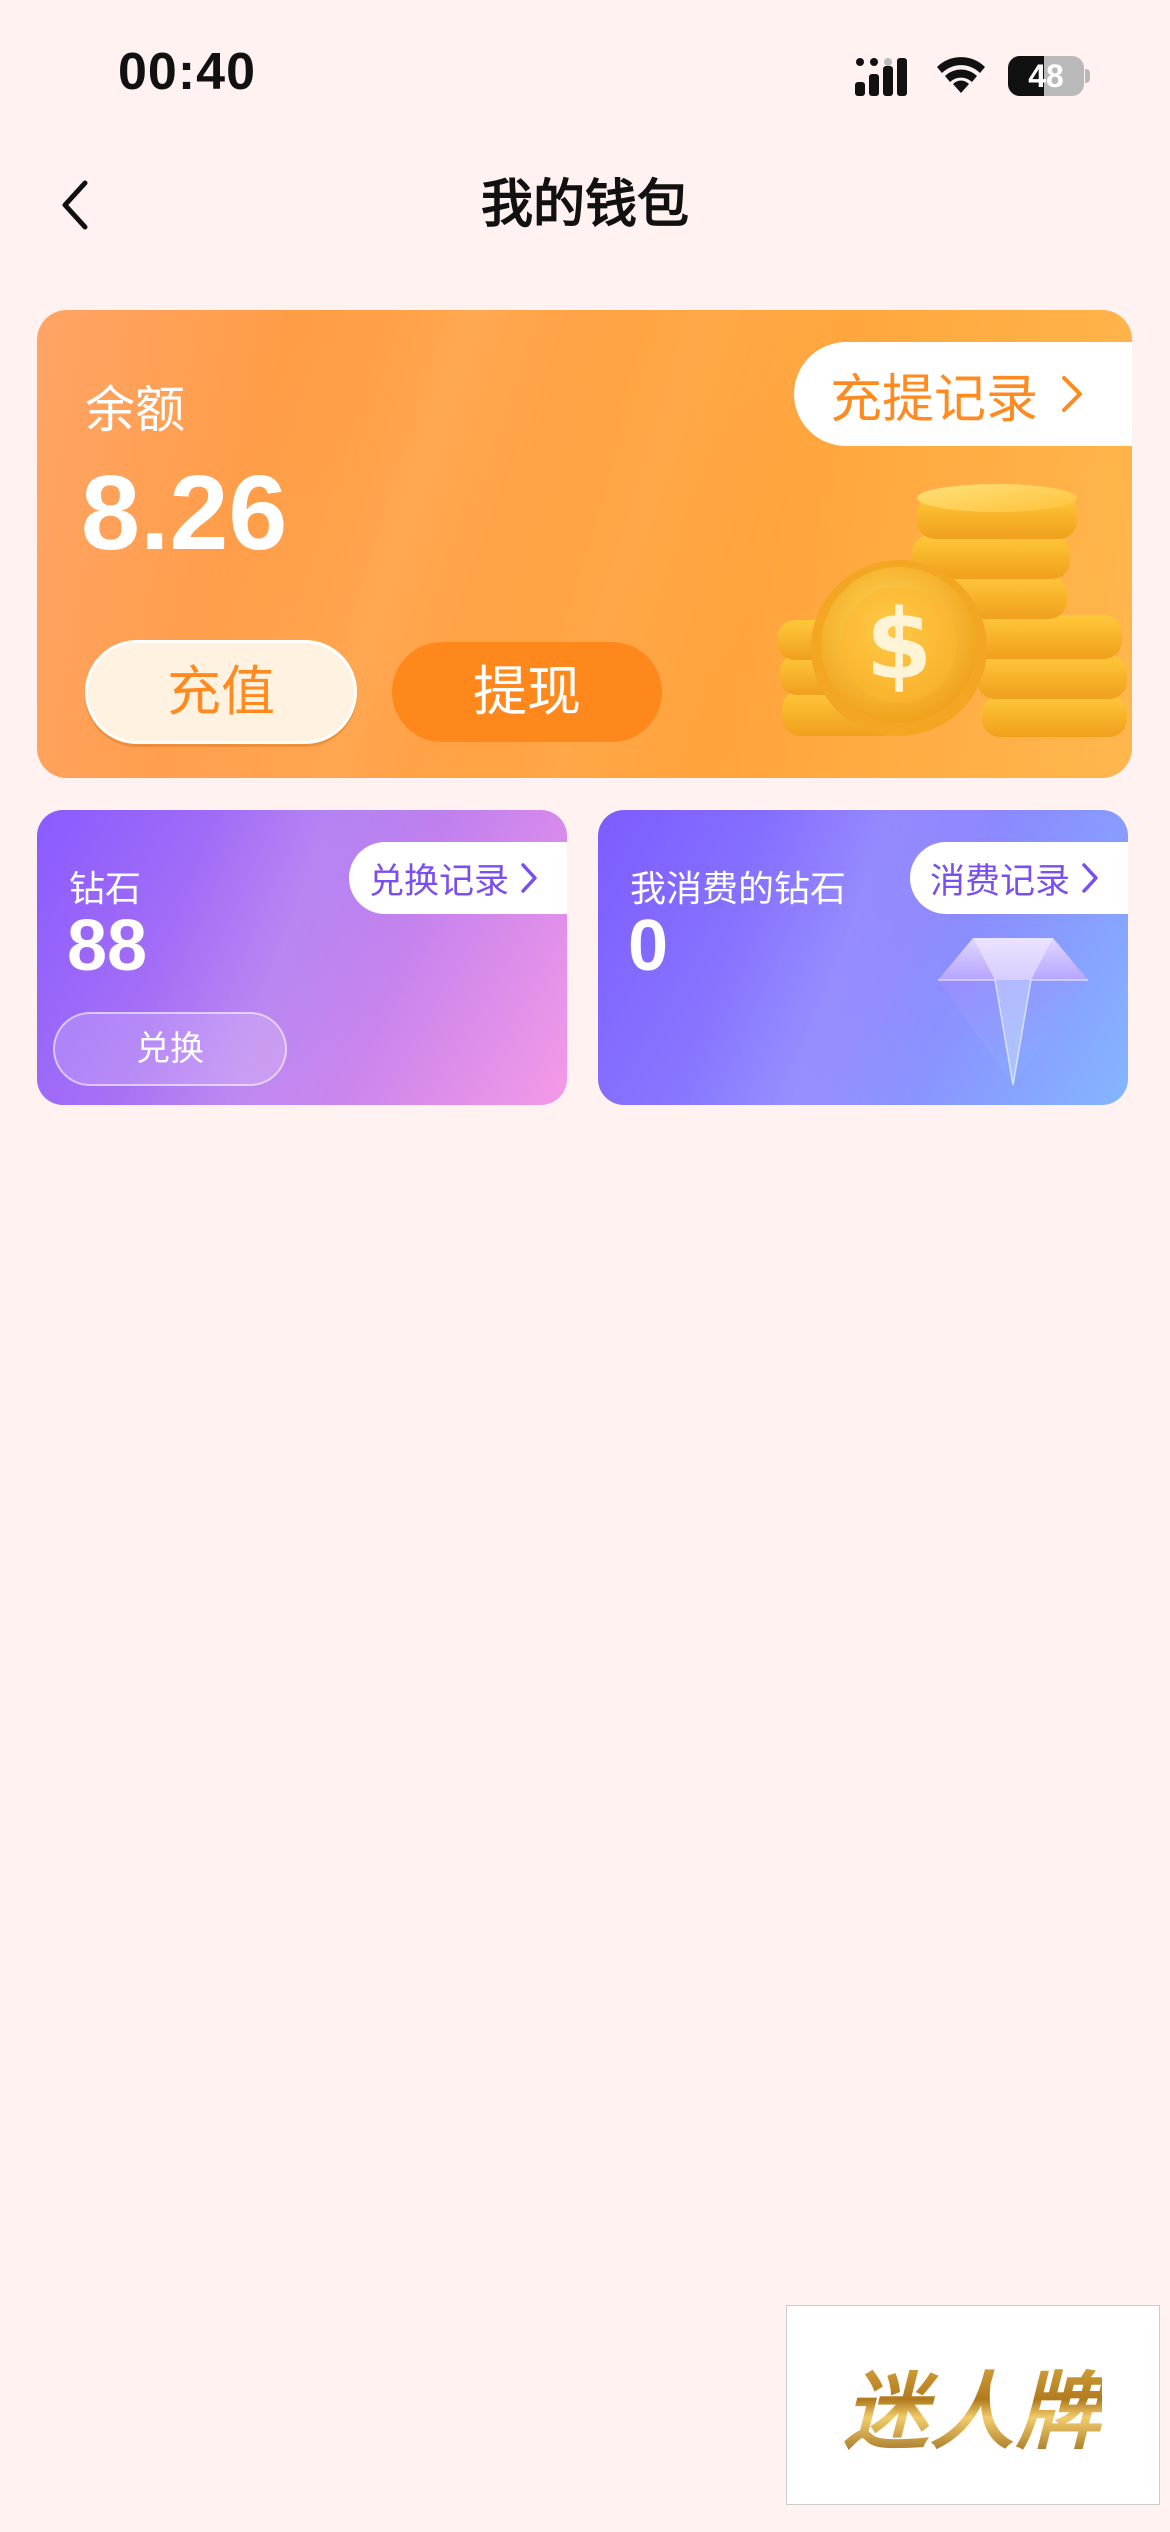  Describe the element at coordinates (961, 75) in the screenshot. I see `wifi-icon` at that location.